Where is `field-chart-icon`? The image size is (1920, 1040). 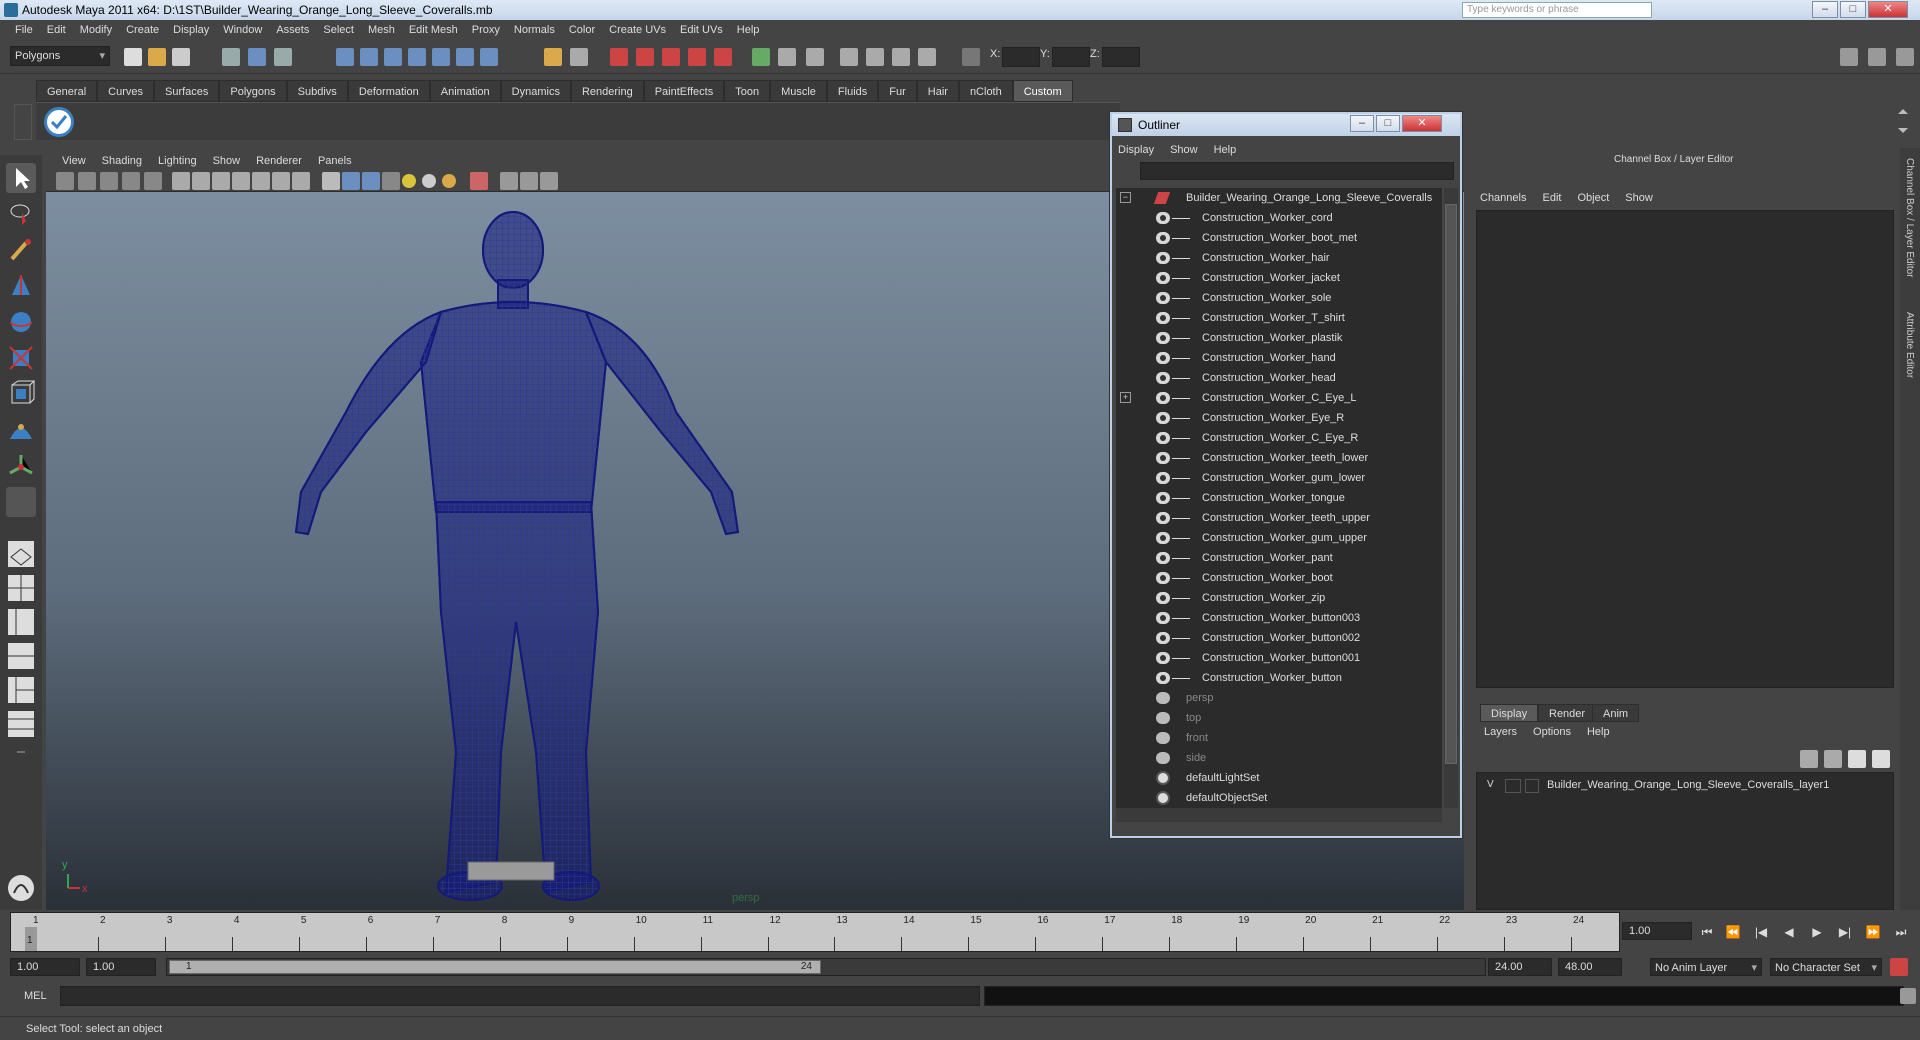 field-chart-icon is located at coordinates (261, 181).